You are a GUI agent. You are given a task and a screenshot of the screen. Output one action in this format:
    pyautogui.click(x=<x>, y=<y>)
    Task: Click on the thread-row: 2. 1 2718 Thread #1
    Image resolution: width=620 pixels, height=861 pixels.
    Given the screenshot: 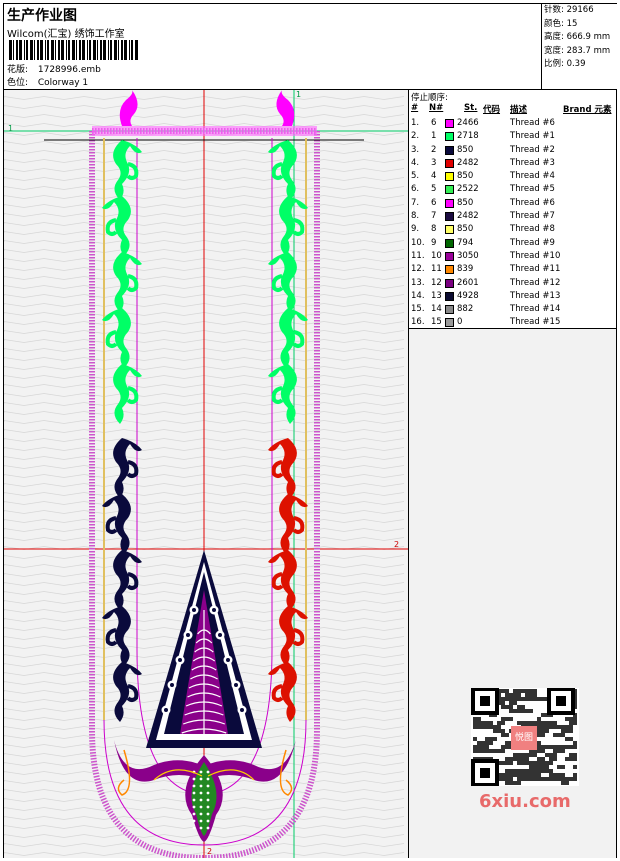 What is the action you would take?
    pyautogui.click(x=512, y=136)
    